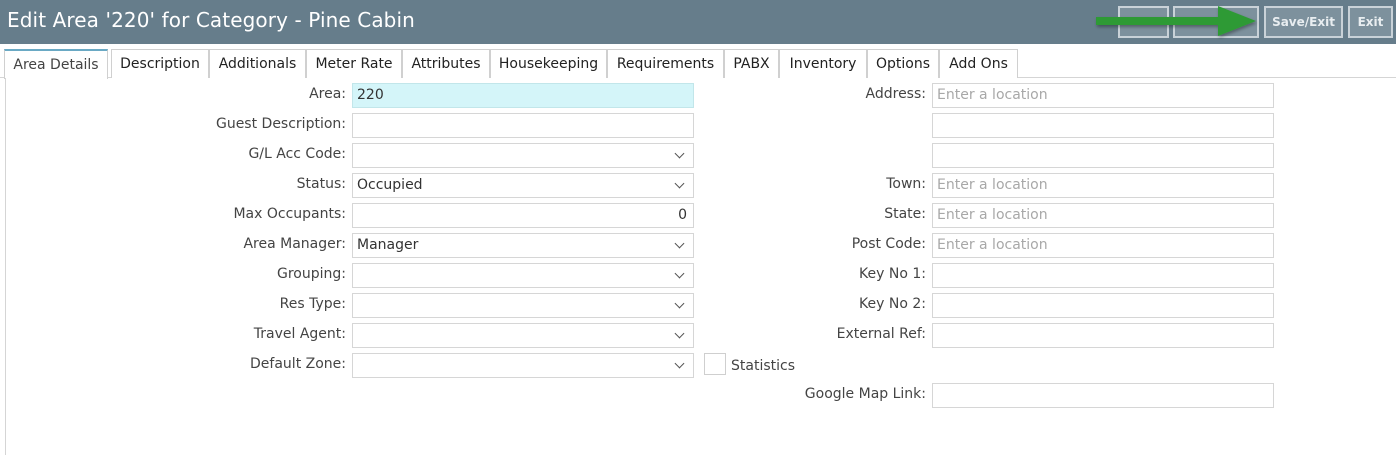  I want to click on tab-area-details: Area Details, so click(56, 64).